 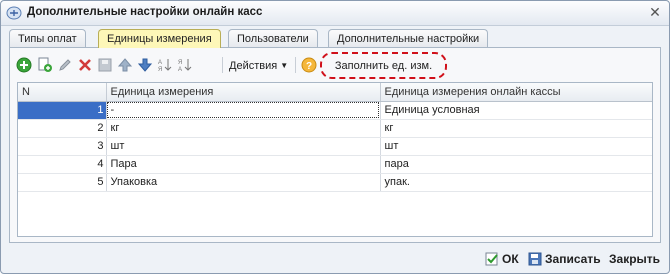 What do you see at coordinates (62, 92) in the screenshot?
I see `column-header-n: N` at bounding box center [62, 92].